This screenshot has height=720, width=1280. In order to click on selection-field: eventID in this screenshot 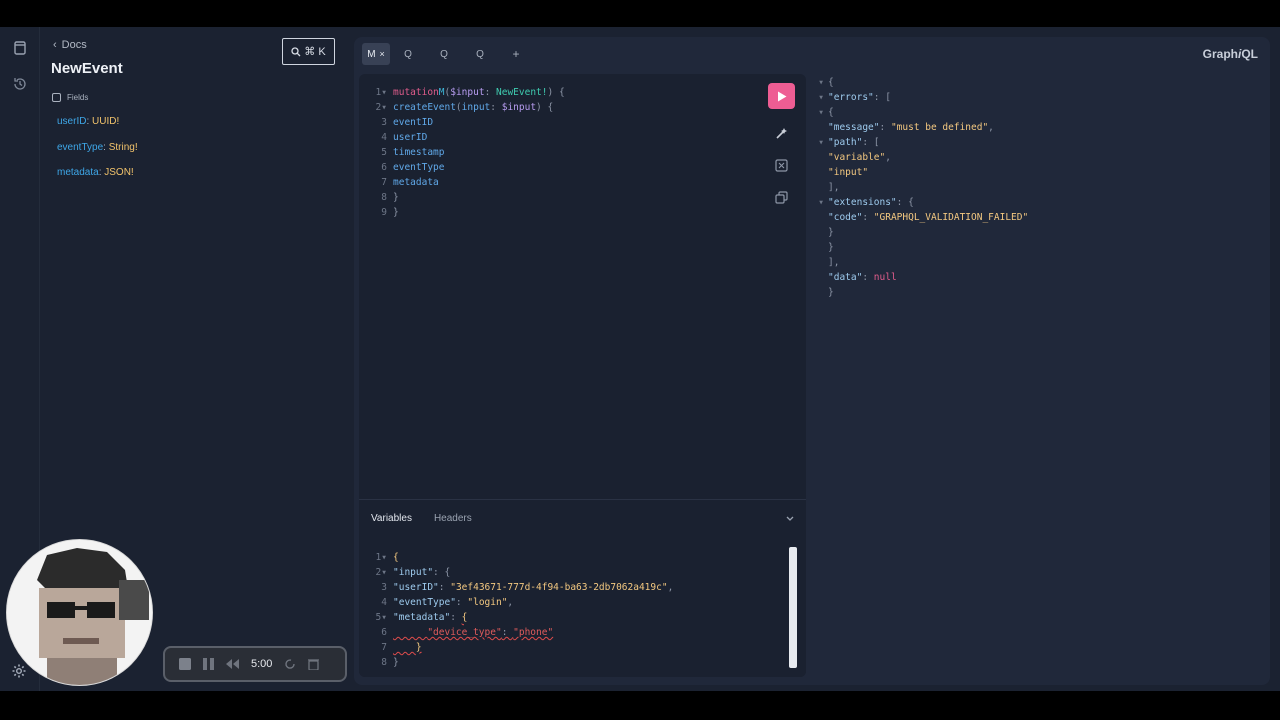, I will do `click(413, 122)`.